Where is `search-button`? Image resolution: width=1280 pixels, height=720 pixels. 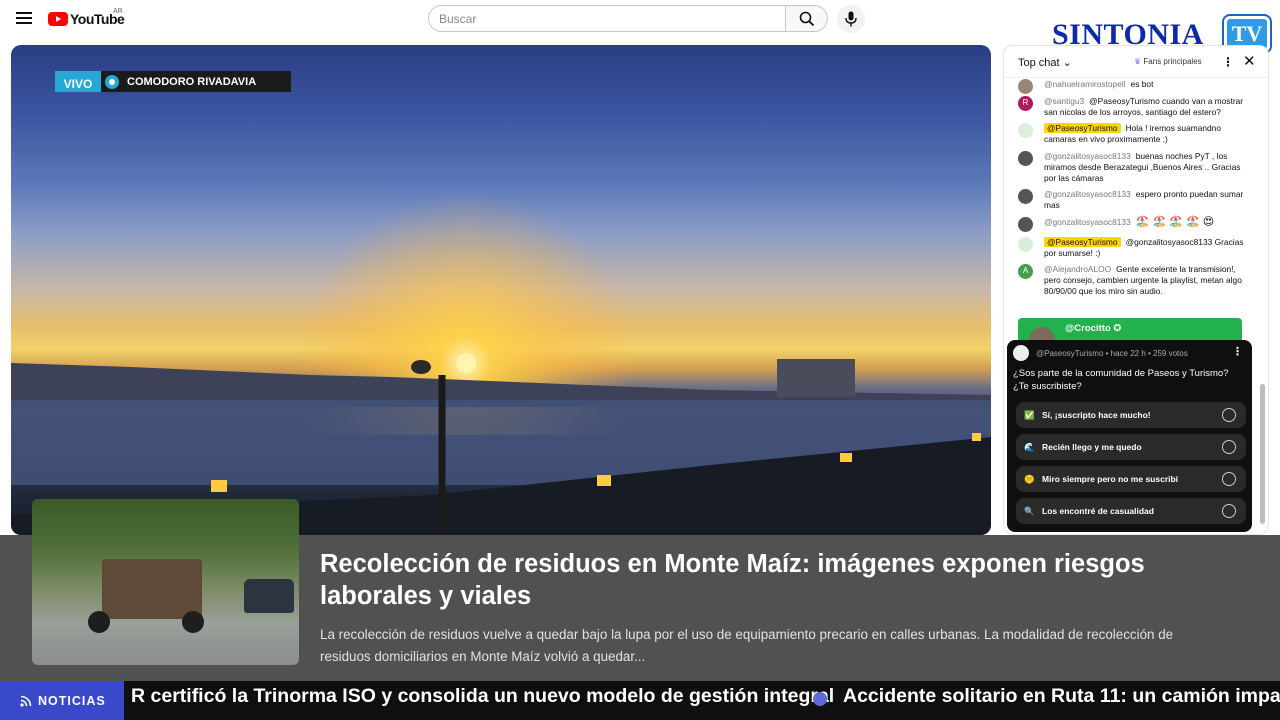 search-button is located at coordinates (807, 18).